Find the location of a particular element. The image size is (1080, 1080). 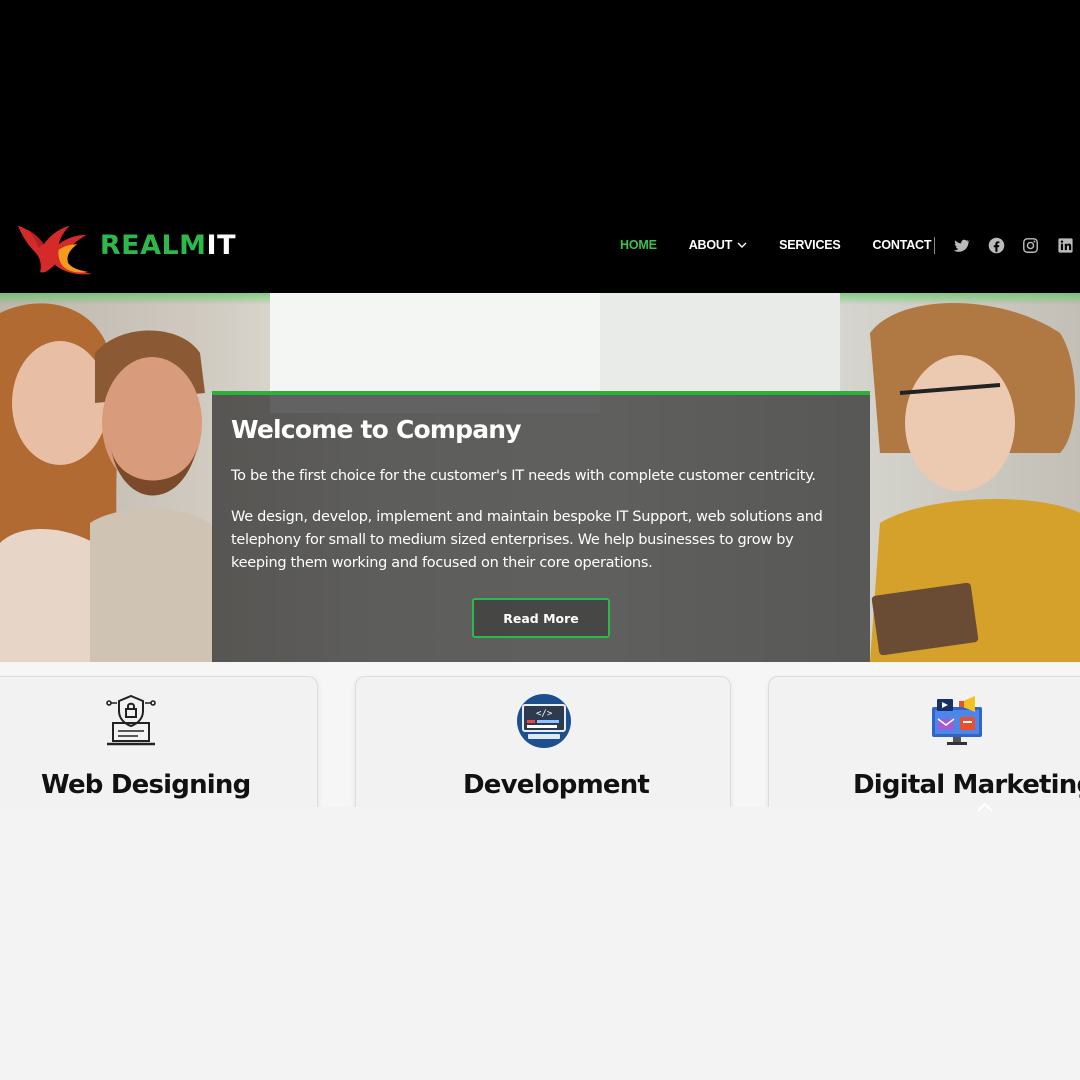

service-card-development: </> Development is located at coordinates (543, 741).